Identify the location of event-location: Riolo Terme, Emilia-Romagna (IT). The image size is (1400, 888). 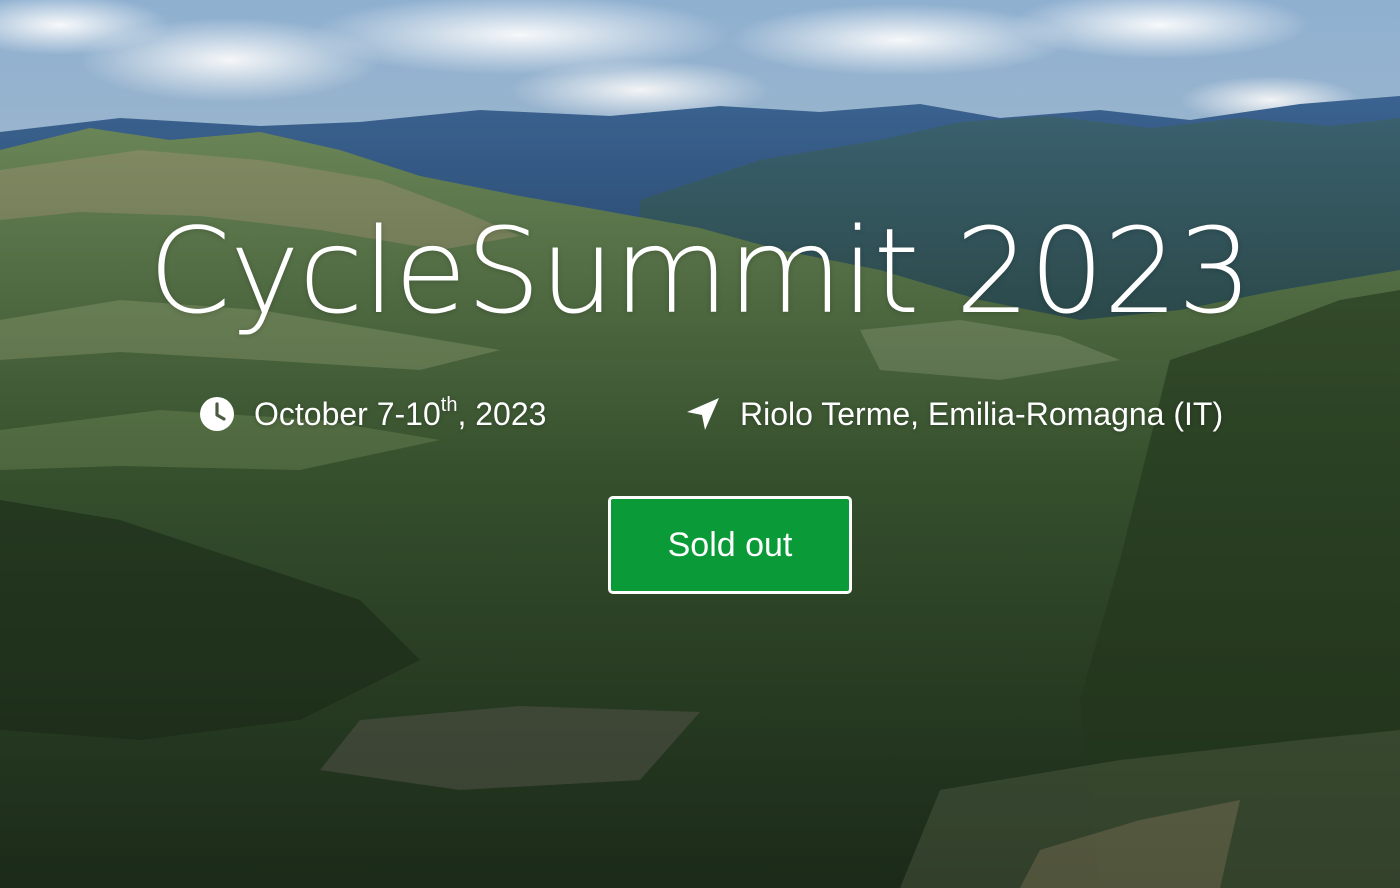
(953, 414).